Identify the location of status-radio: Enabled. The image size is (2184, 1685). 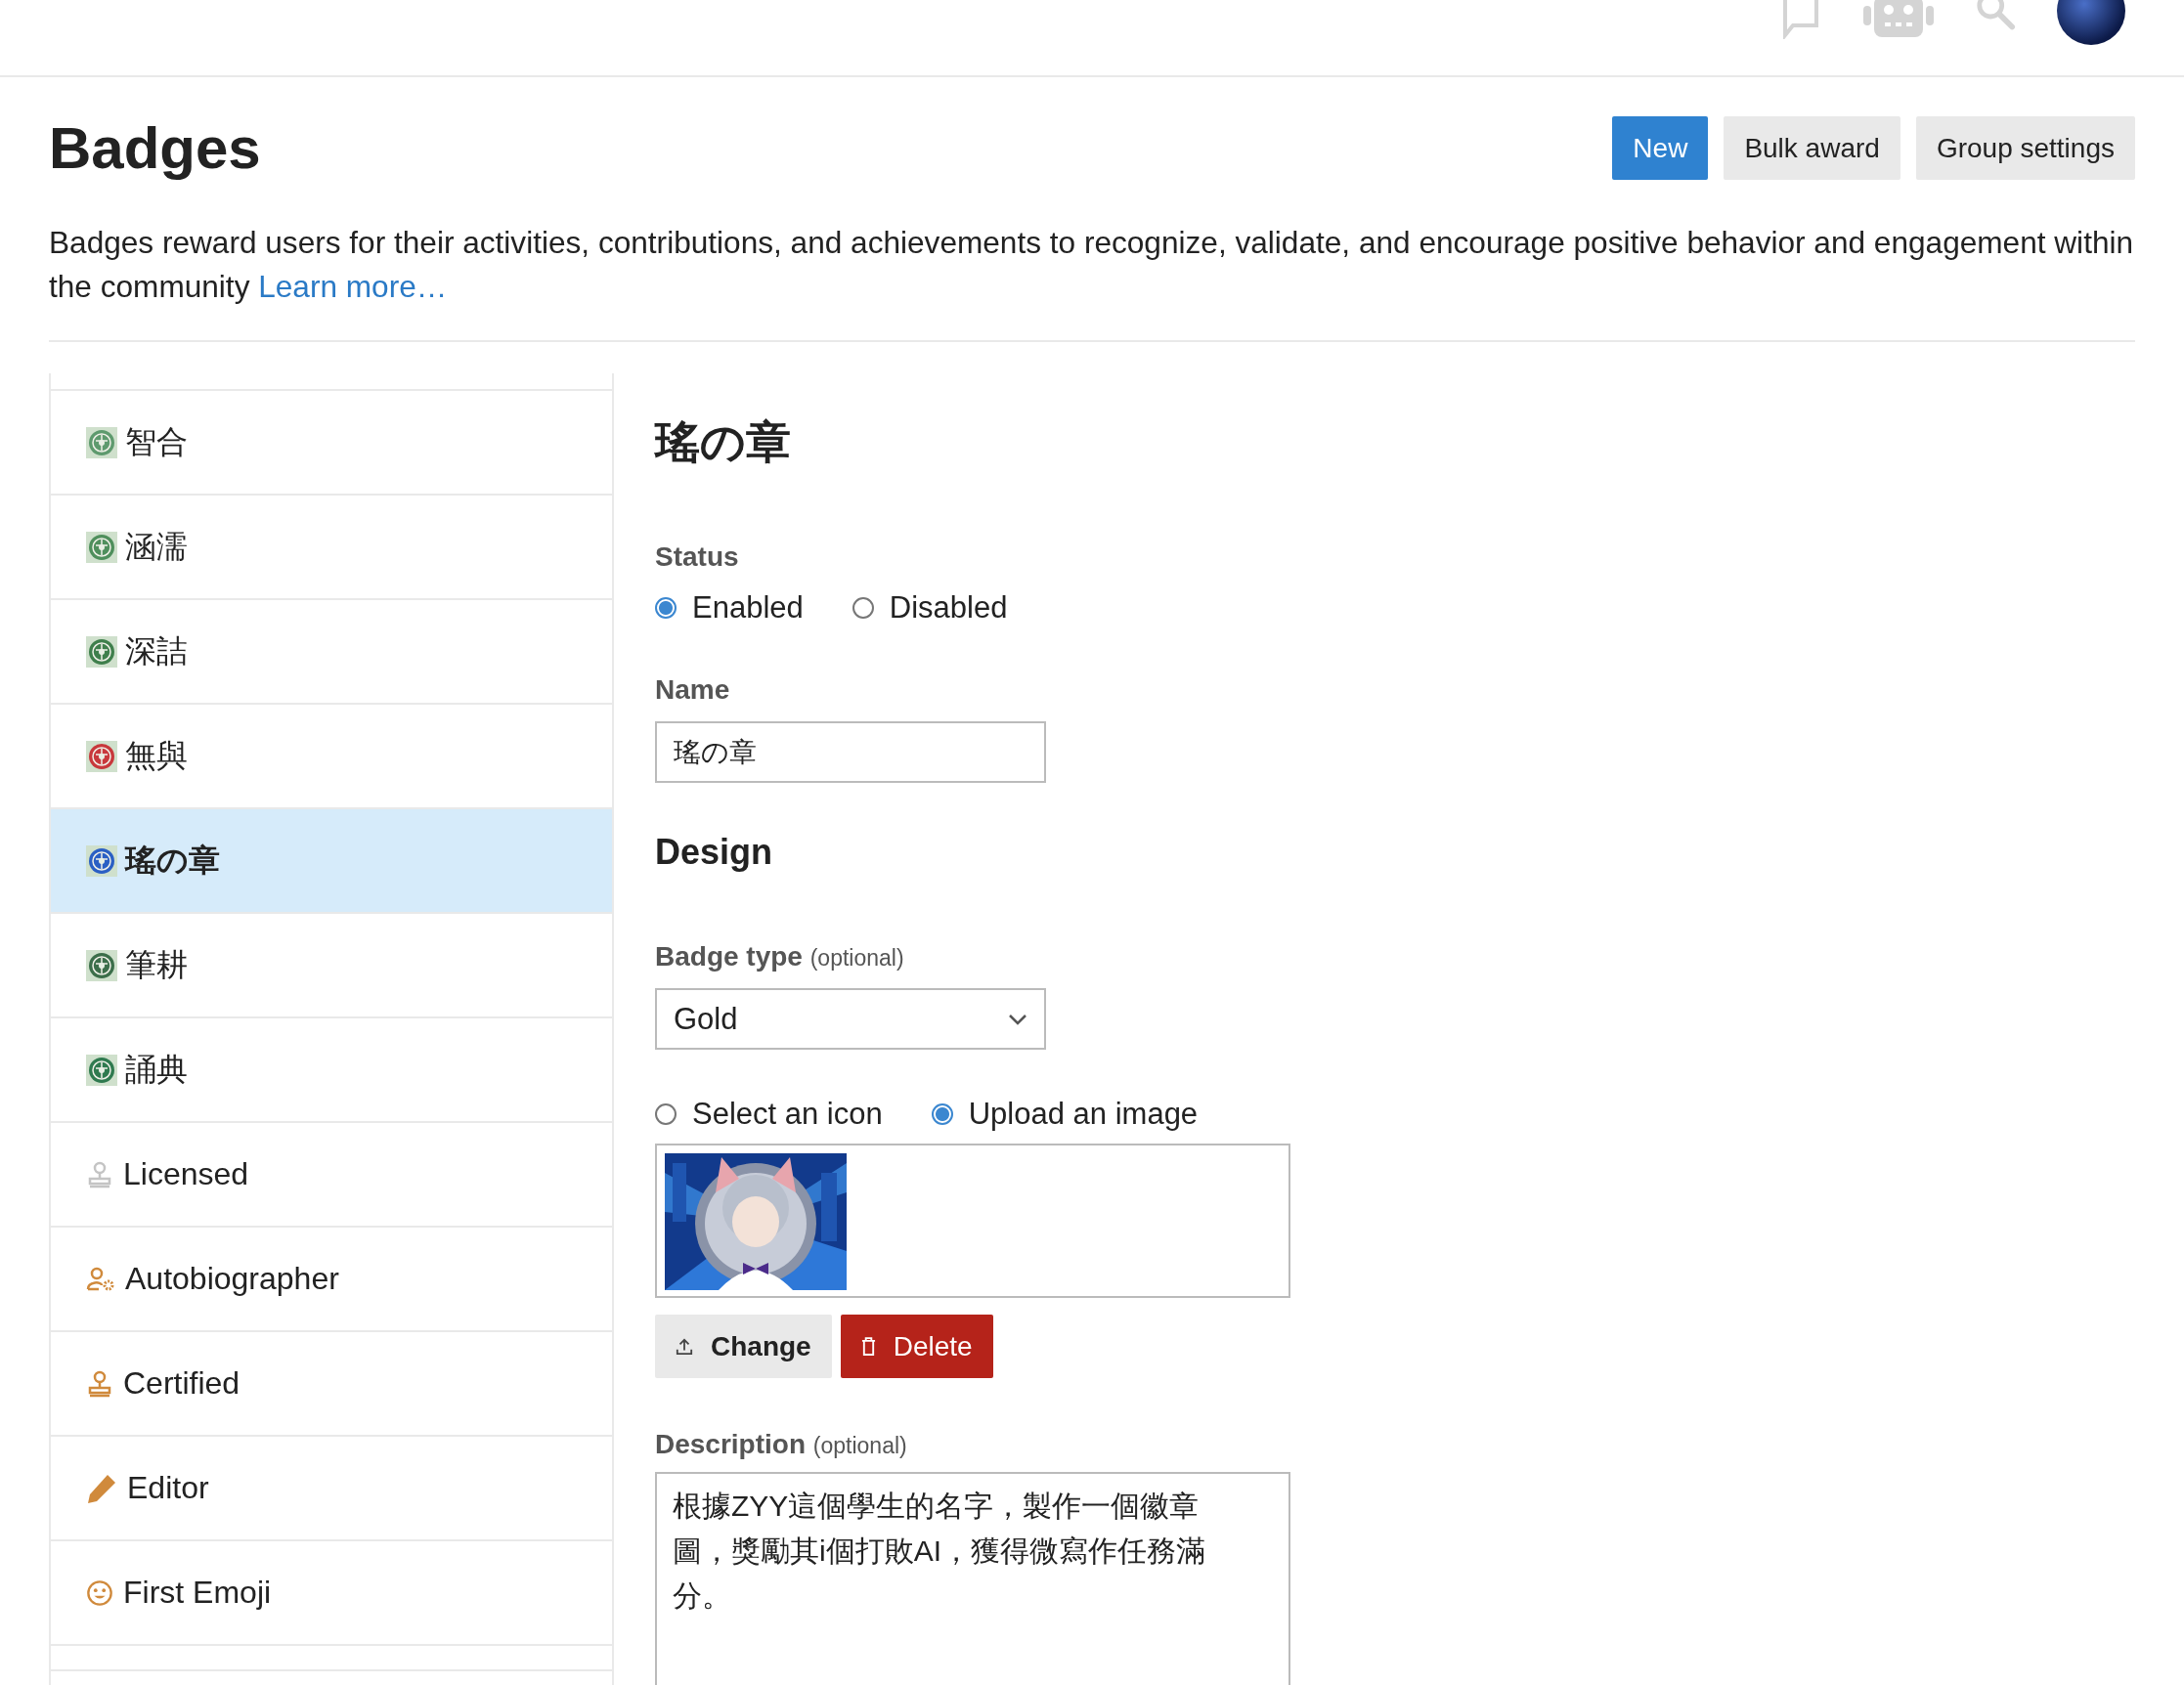
(729, 608).